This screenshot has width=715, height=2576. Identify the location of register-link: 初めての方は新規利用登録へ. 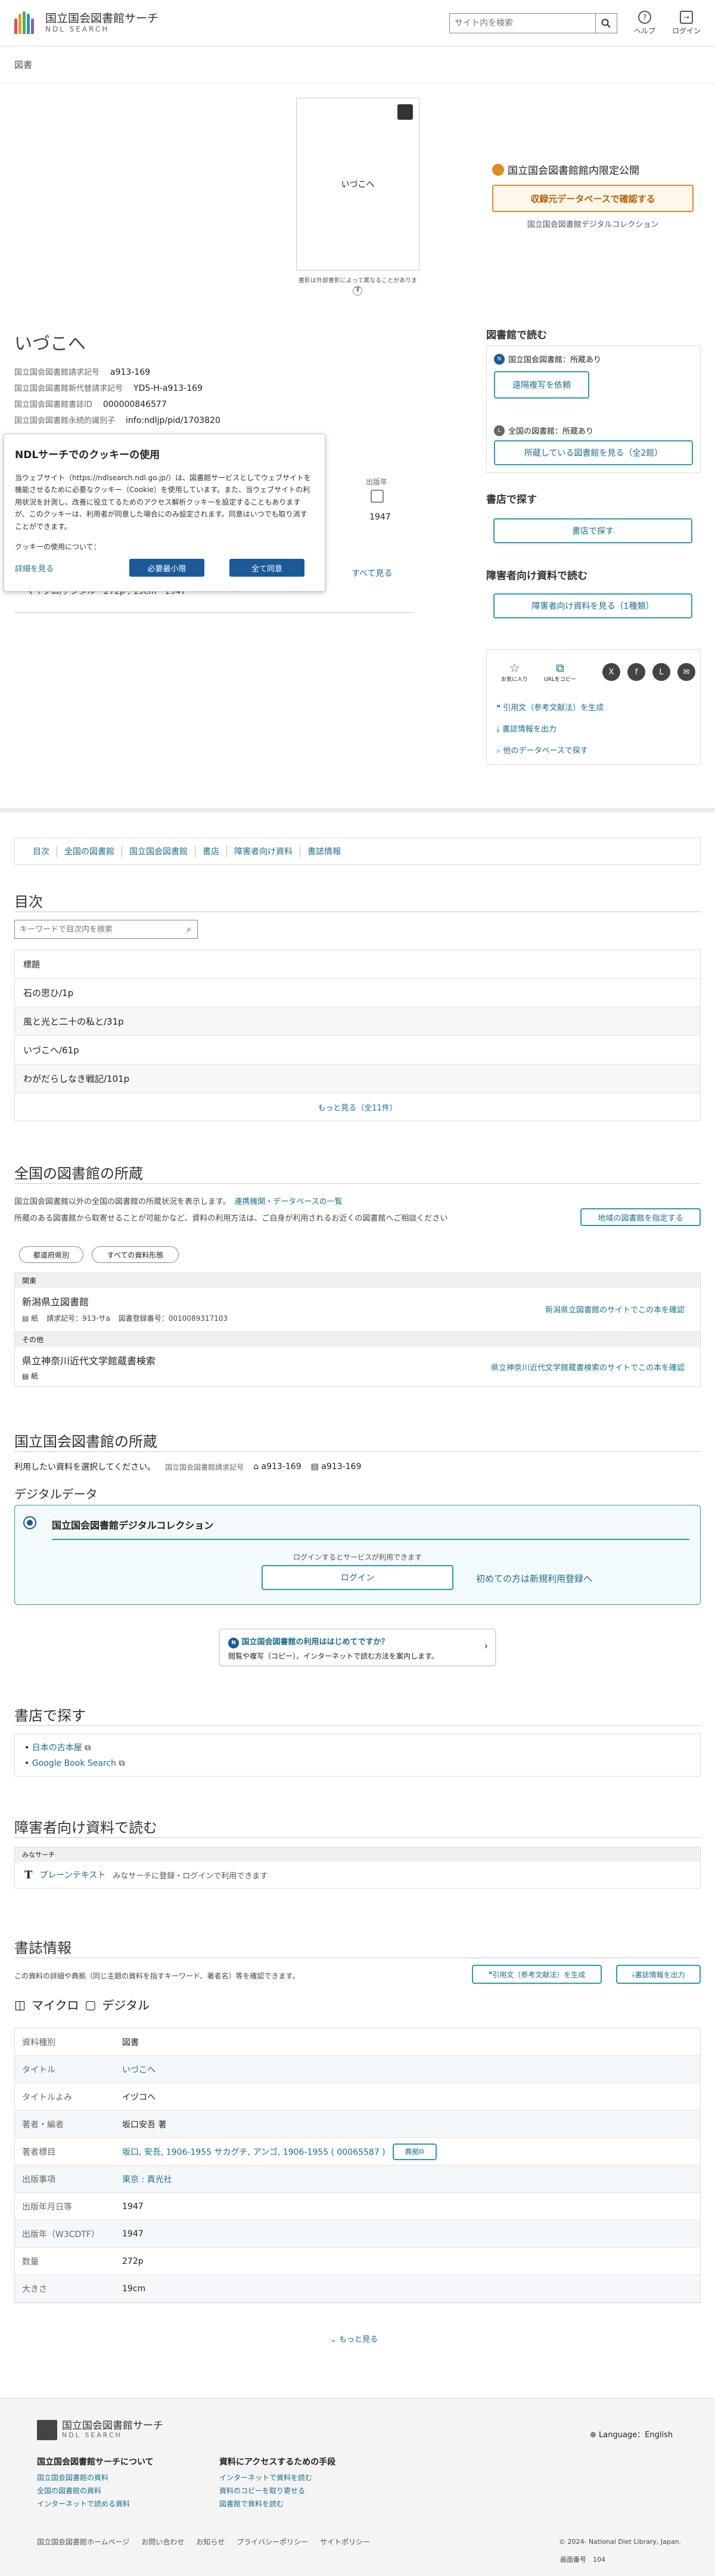
(534, 1578).